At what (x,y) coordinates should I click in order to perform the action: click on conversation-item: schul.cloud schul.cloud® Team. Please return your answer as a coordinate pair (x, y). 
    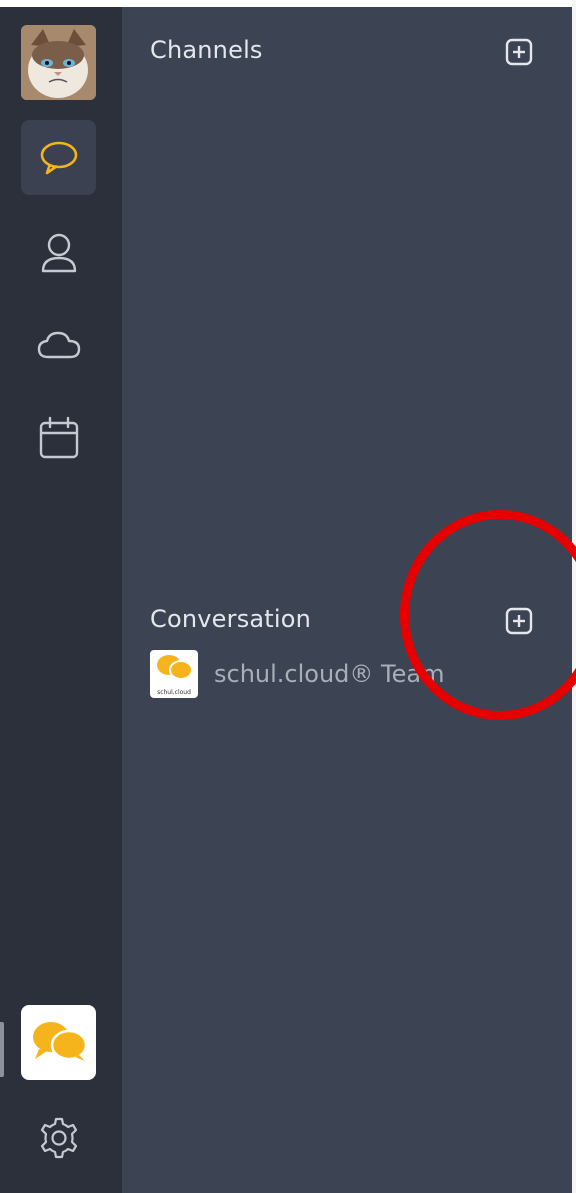
    Looking at the image, I should click on (297, 674).